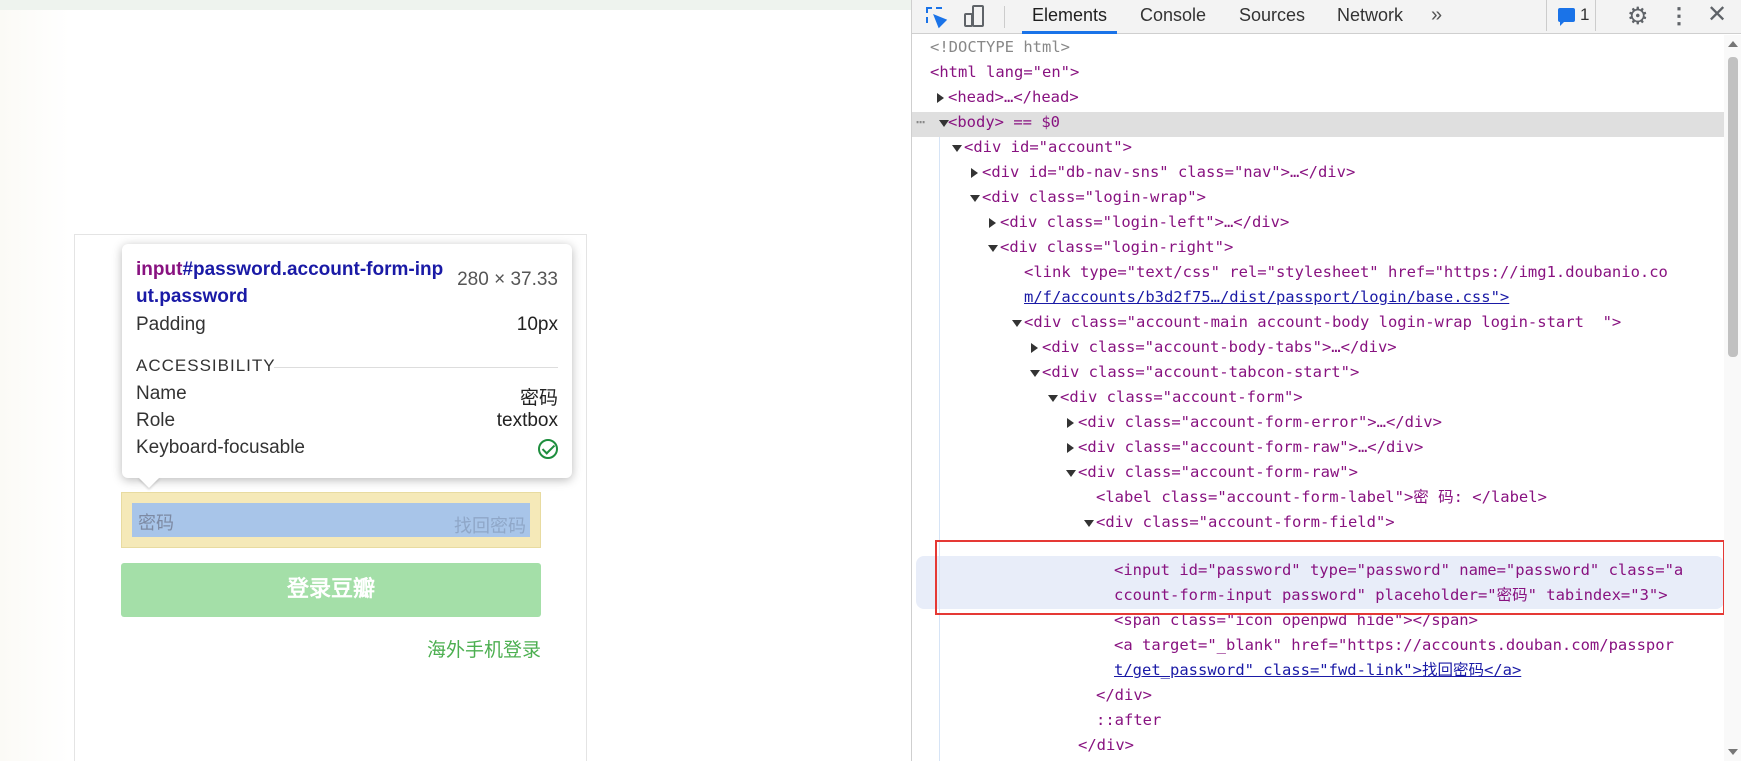 This screenshot has width=1741, height=761. I want to click on tab-elements: Elements, so click(1070, 17).